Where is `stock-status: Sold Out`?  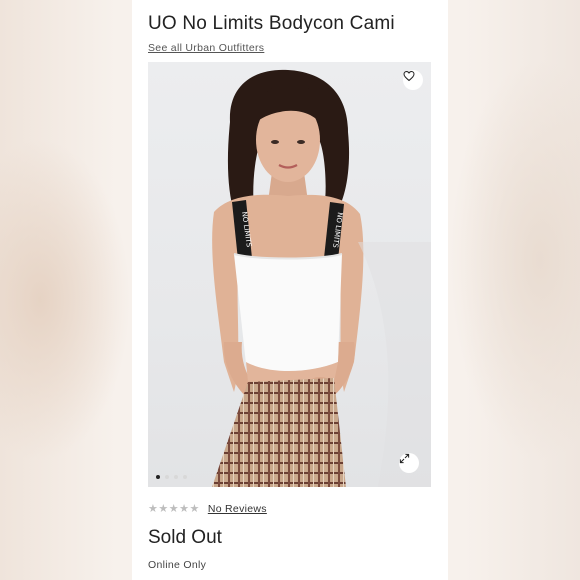
stock-status: Sold Out is located at coordinates (185, 537).